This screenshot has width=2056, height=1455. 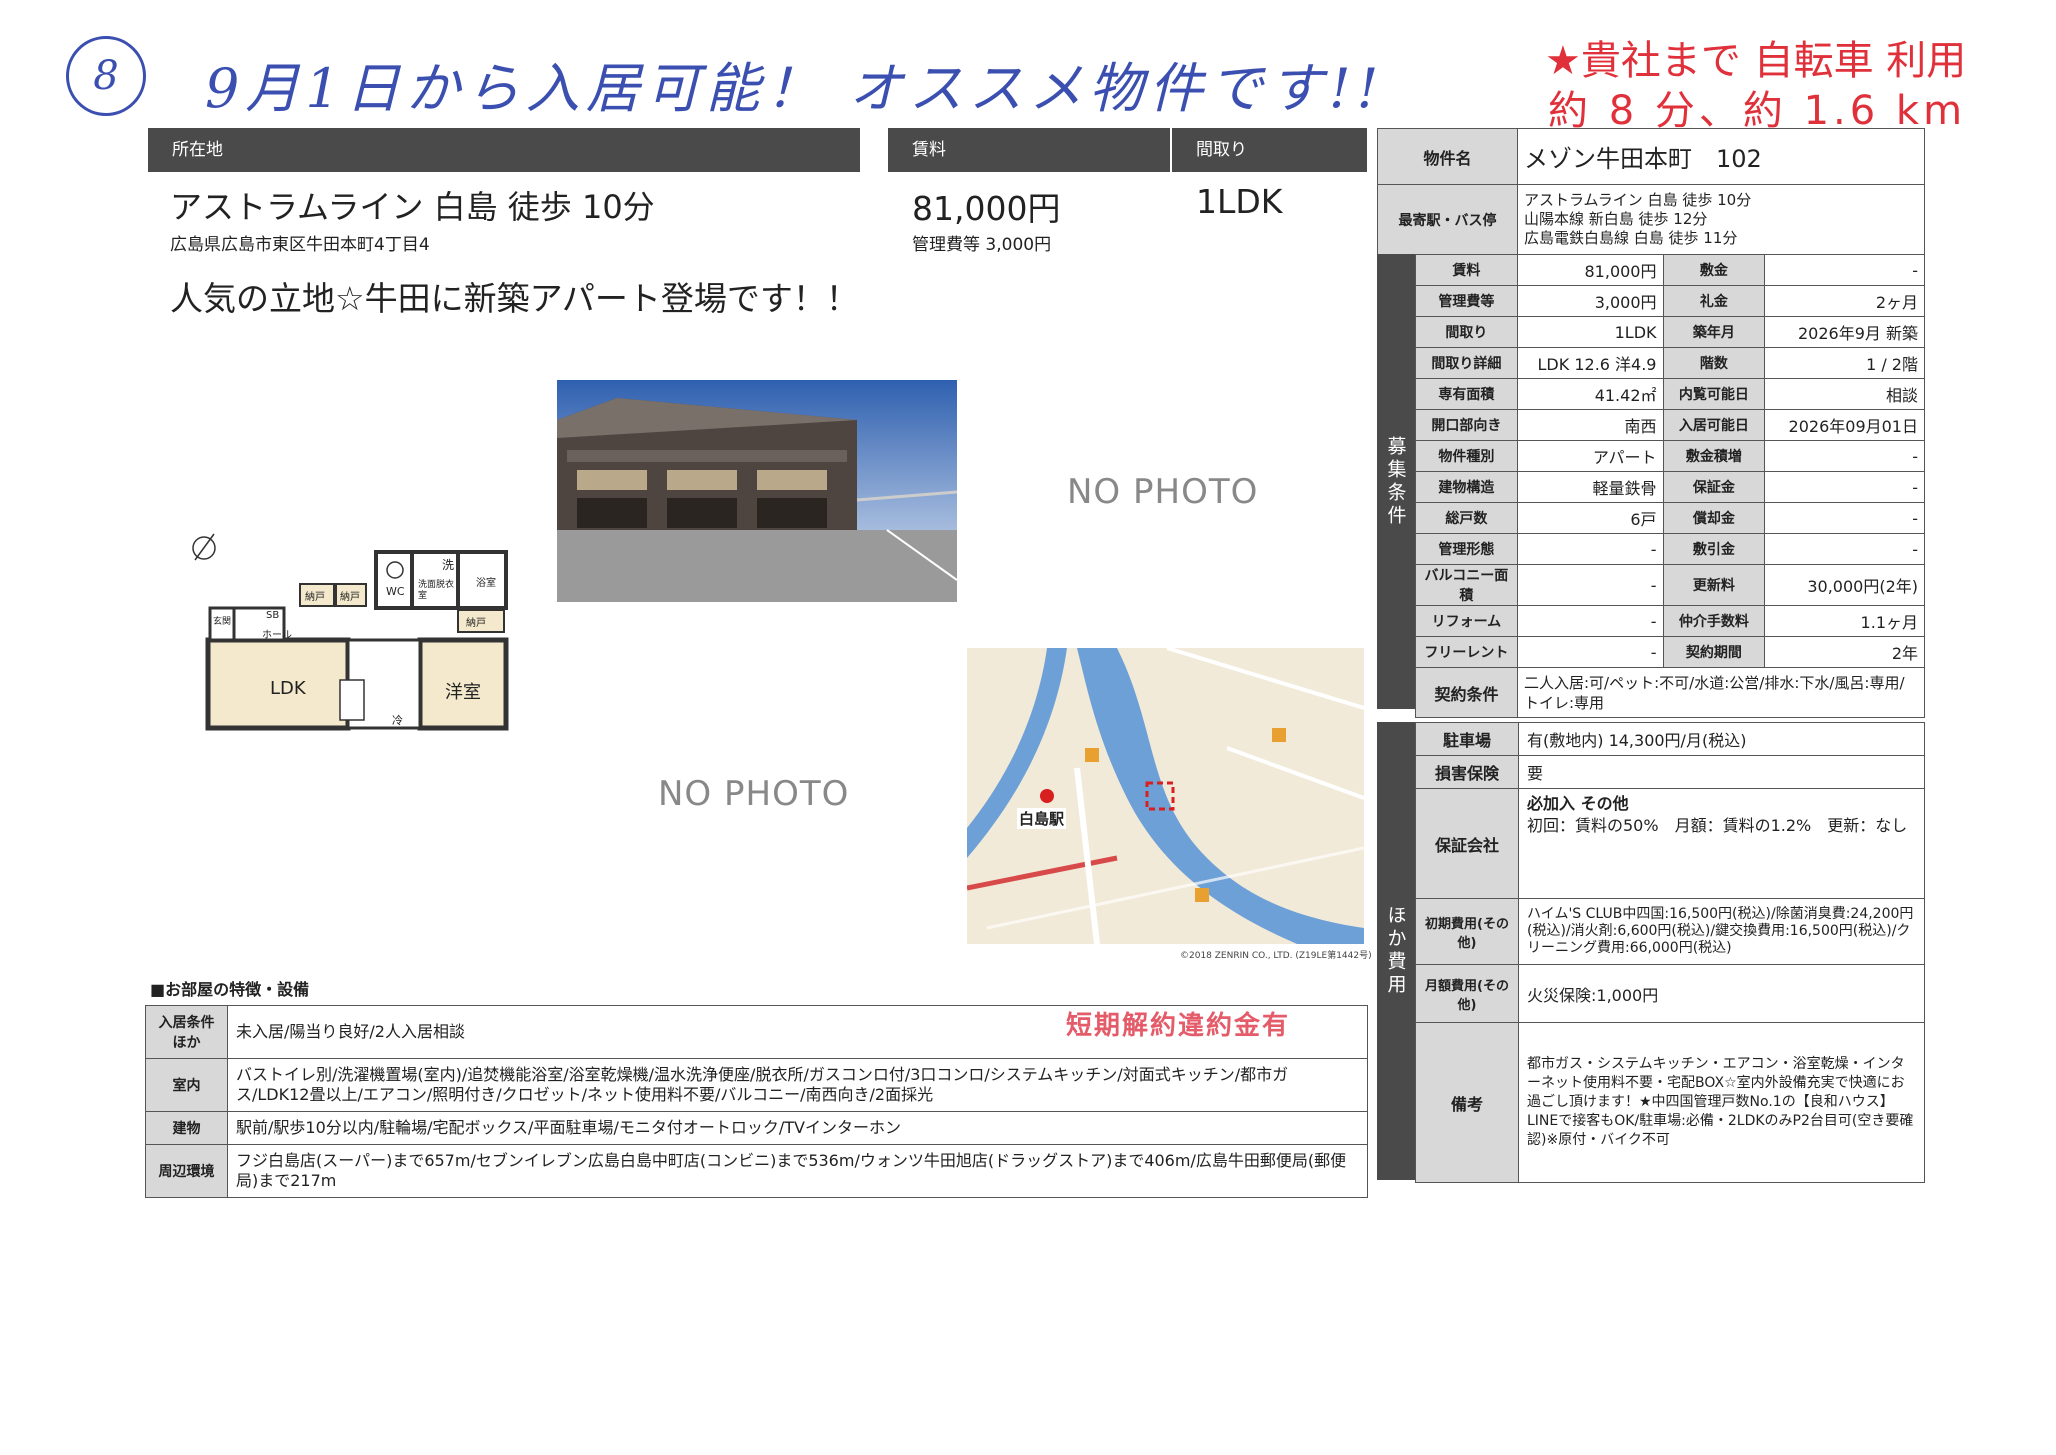 I want to click on condition-value: 1.1ヶ月, so click(x=1844, y=621).